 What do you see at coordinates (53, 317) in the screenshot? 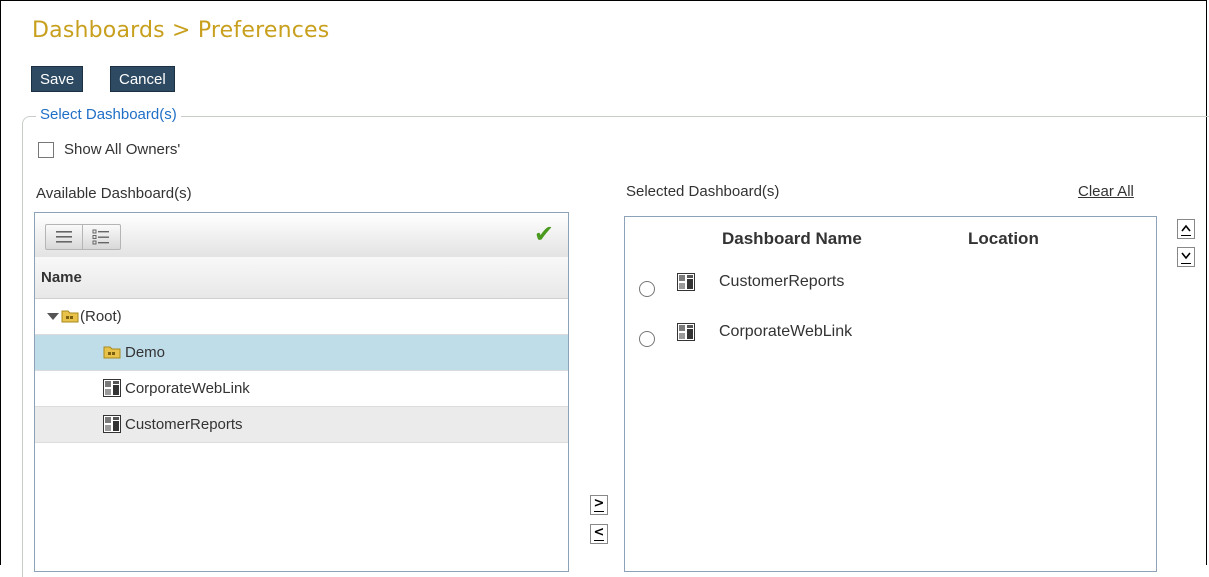
I see `expand-triangle-icon` at bounding box center [53, 317].